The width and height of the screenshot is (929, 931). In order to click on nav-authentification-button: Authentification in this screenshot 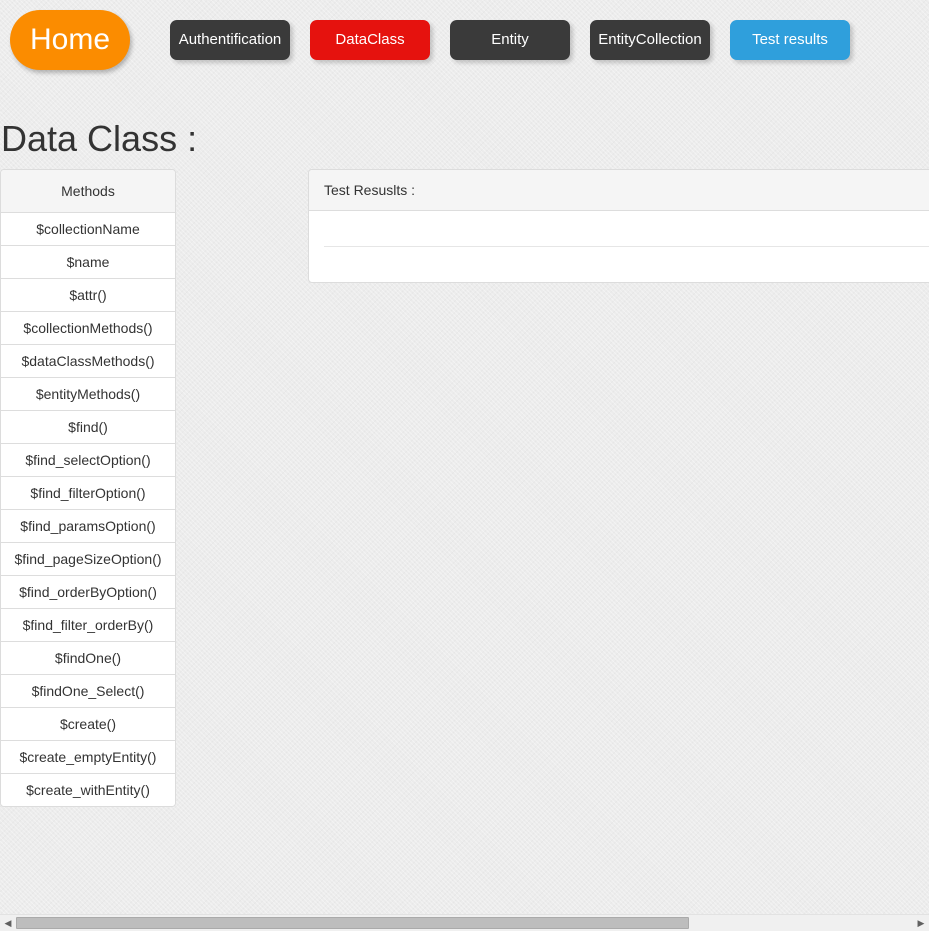, I will do `click(230, 40)`.